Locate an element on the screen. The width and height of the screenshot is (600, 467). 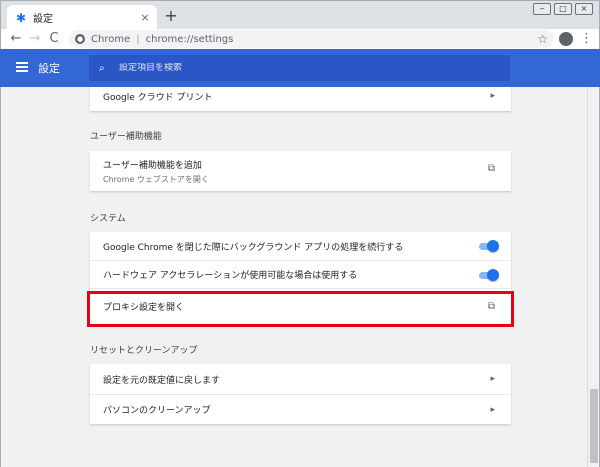
reset-card: 設定を元の既定値に戻します ▸ パソコンのクリーンアップ ▸ is located at coordinates (300, 394).